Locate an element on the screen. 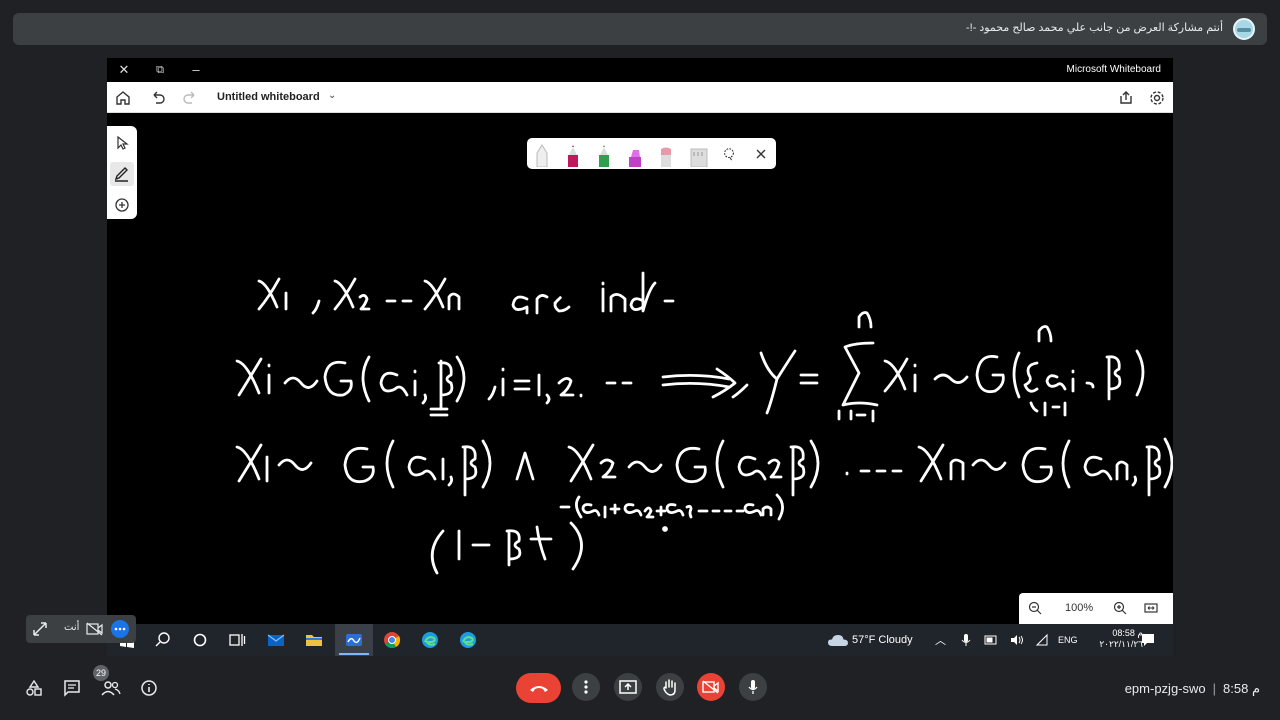 The height and width of the screenshot is (720, 1280). task-view-icon is located at coordinates (237, 640).